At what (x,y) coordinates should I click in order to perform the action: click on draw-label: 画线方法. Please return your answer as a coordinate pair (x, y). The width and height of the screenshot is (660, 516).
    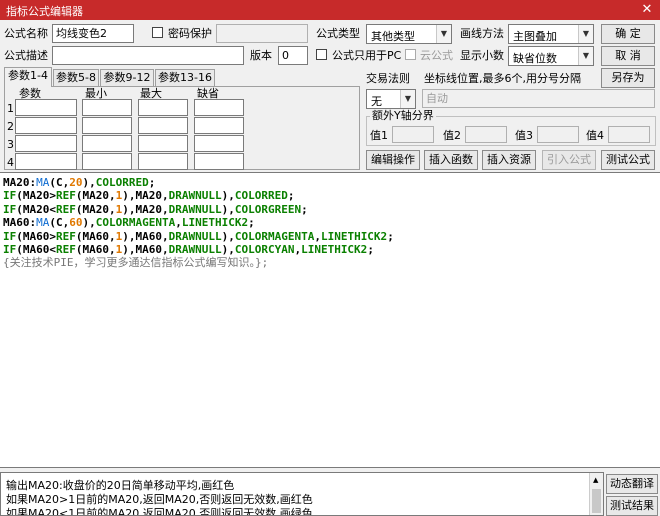
    Looking at the image, I should click on (482, 33).